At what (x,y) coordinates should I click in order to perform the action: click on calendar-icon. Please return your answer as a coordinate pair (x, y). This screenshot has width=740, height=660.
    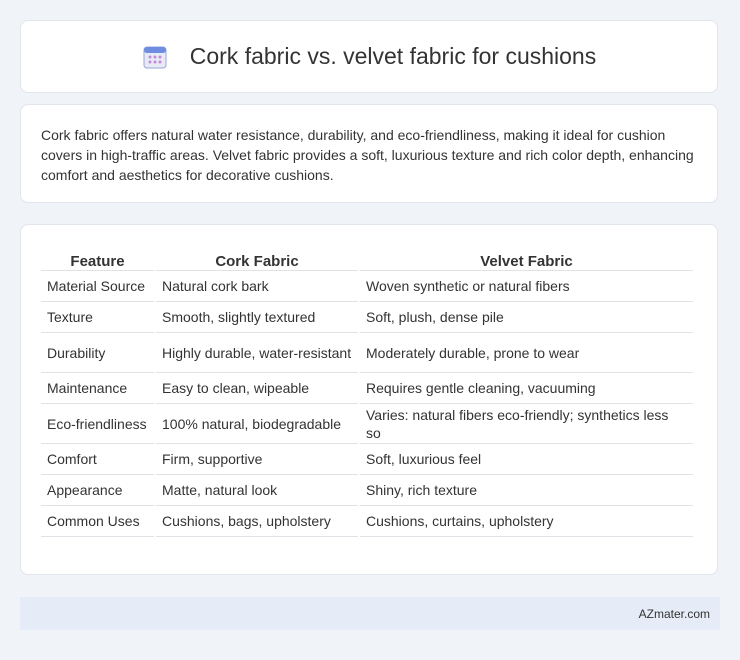
    Looking at the image, I should click on (155, 57).